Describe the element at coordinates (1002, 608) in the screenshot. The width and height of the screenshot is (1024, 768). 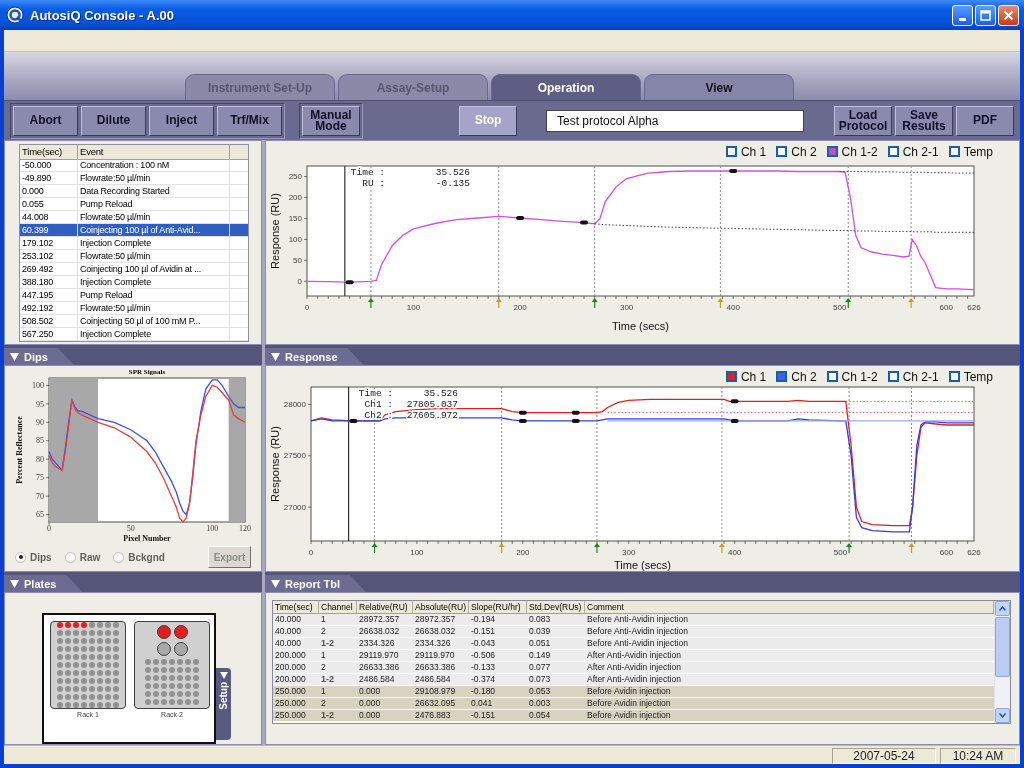
I see `scroll-up-button` at that location.